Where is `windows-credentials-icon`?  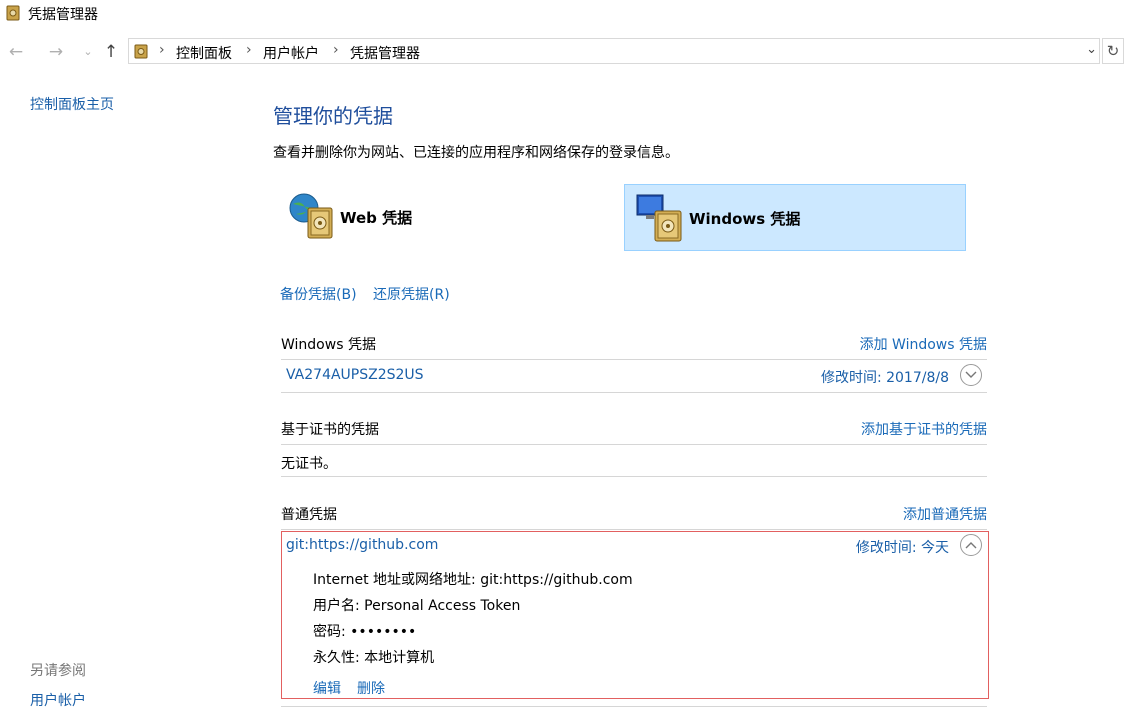
windows-credentials-icon is located at coordinates (659, 218).